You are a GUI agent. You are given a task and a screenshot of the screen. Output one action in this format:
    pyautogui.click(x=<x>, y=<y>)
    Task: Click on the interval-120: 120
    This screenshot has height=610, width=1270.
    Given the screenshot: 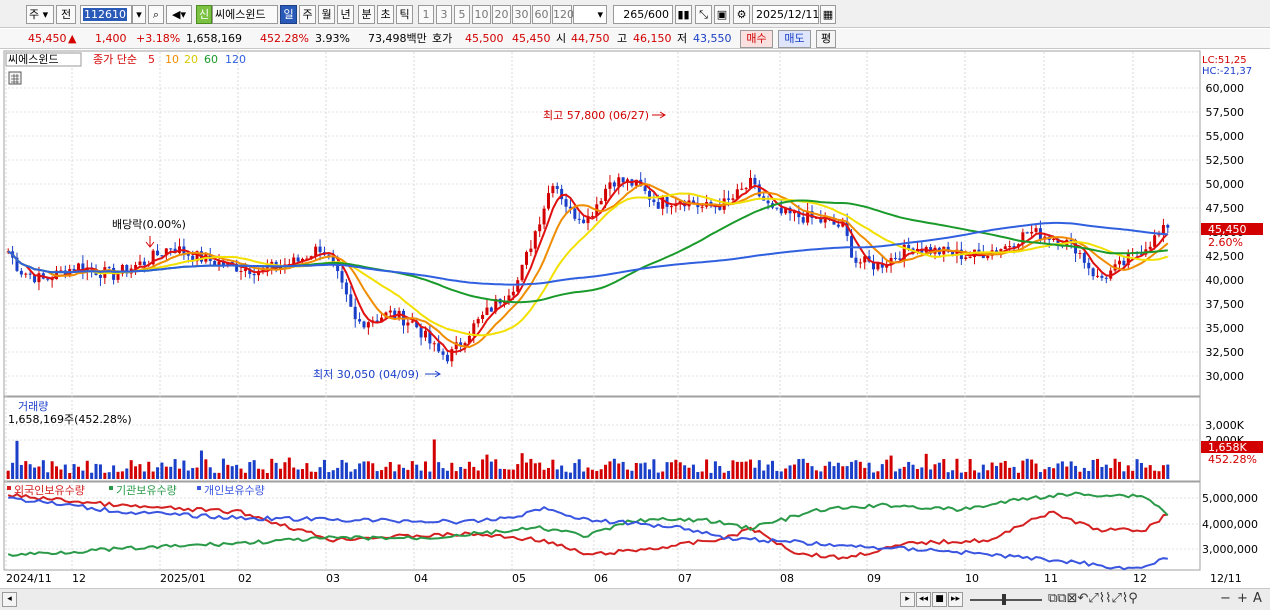 What is the action you would take?
    pyautogui.click(x=563, y=14)
    